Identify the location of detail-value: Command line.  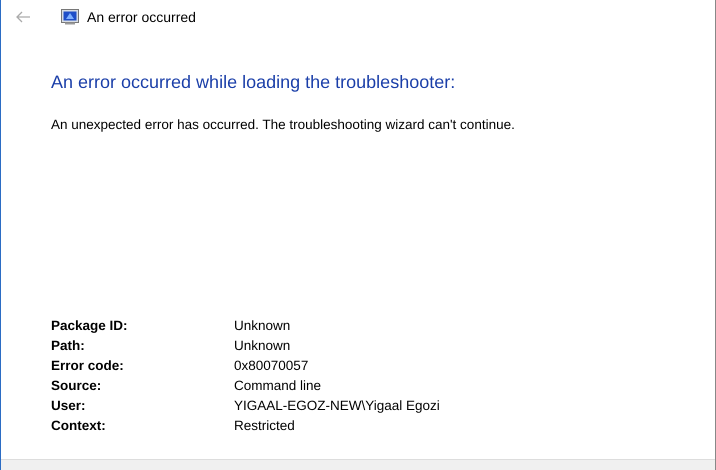
(278, 386).